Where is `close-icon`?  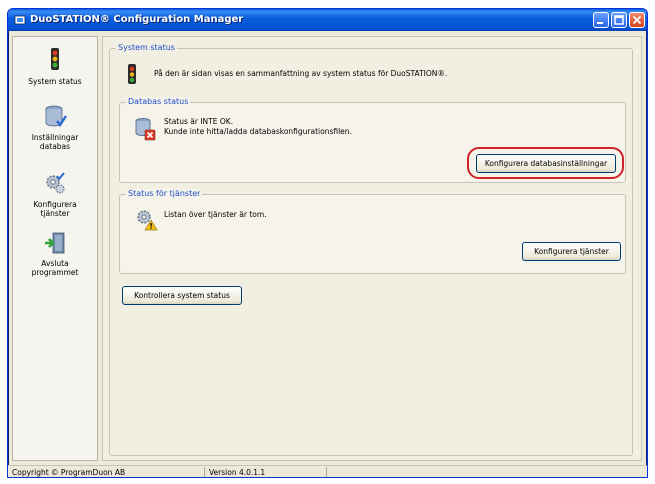 close-icon is located at coordinates (637, 20).